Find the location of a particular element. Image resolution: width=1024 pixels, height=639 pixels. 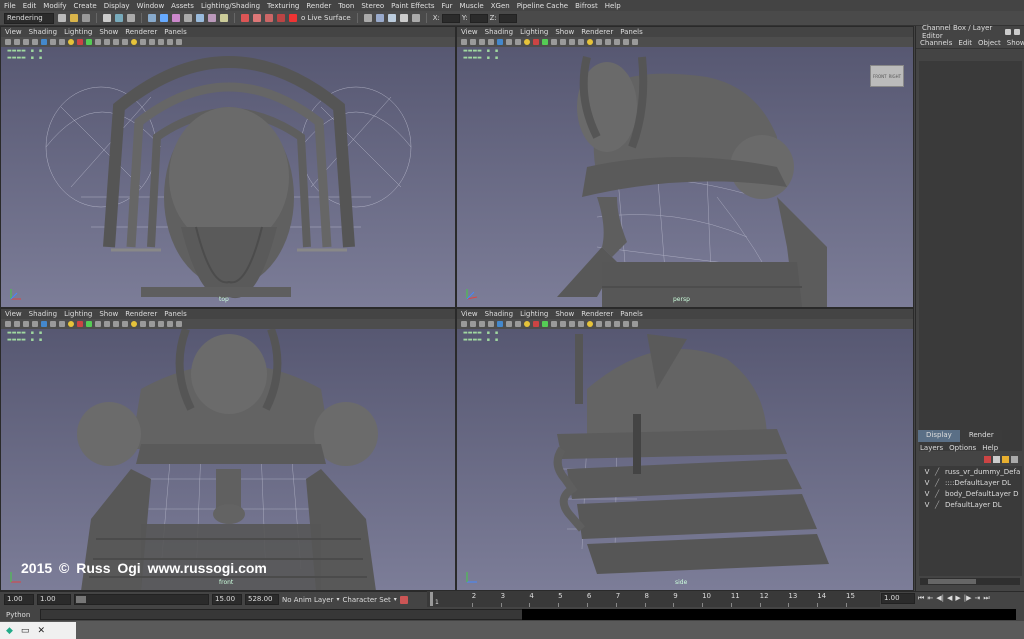

mask-deform-icon is located at coordinates (200, 18).